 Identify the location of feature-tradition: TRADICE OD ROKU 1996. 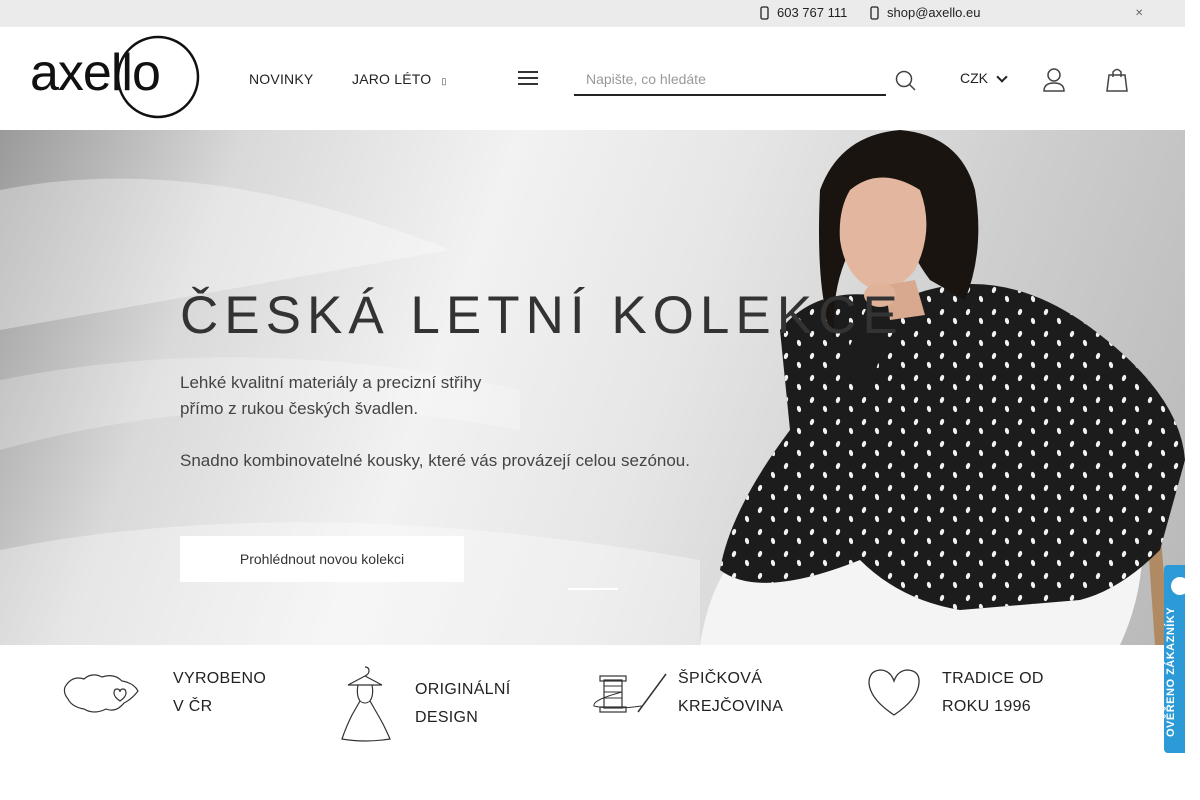
(955, 693).